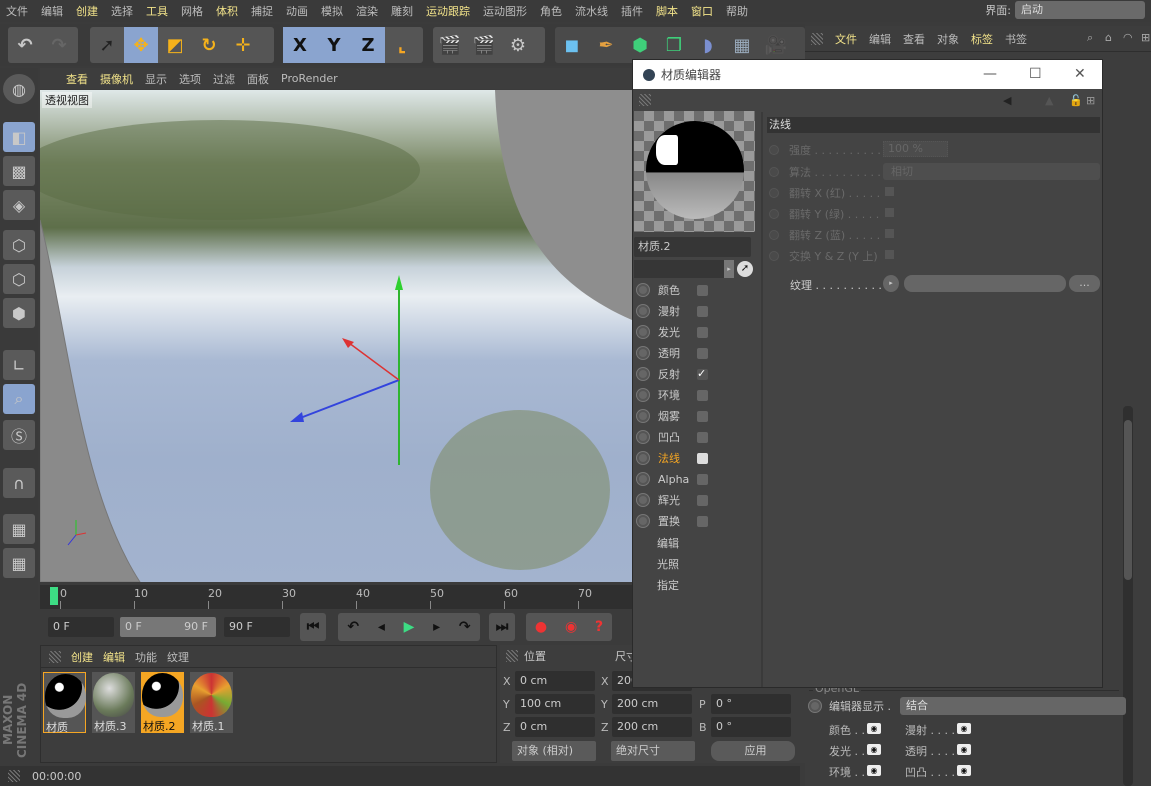 Image resolution: width=1151 pixels, height=786 pixels. What do you see at coordinates (1076, 100) in the screenshot?
I see `lock-icon: 🔓` at bounding box center [1076, 100].